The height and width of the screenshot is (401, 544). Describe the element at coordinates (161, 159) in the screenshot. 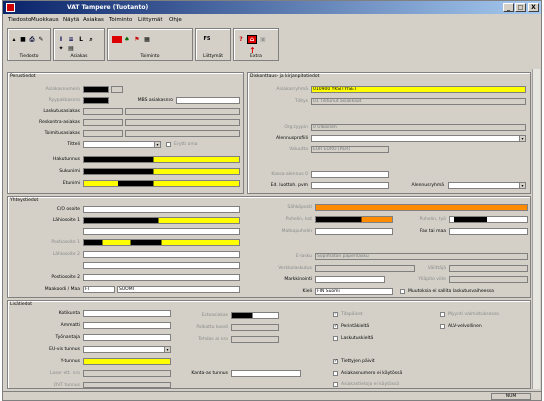

I see `hakutunnus-field` at that location.